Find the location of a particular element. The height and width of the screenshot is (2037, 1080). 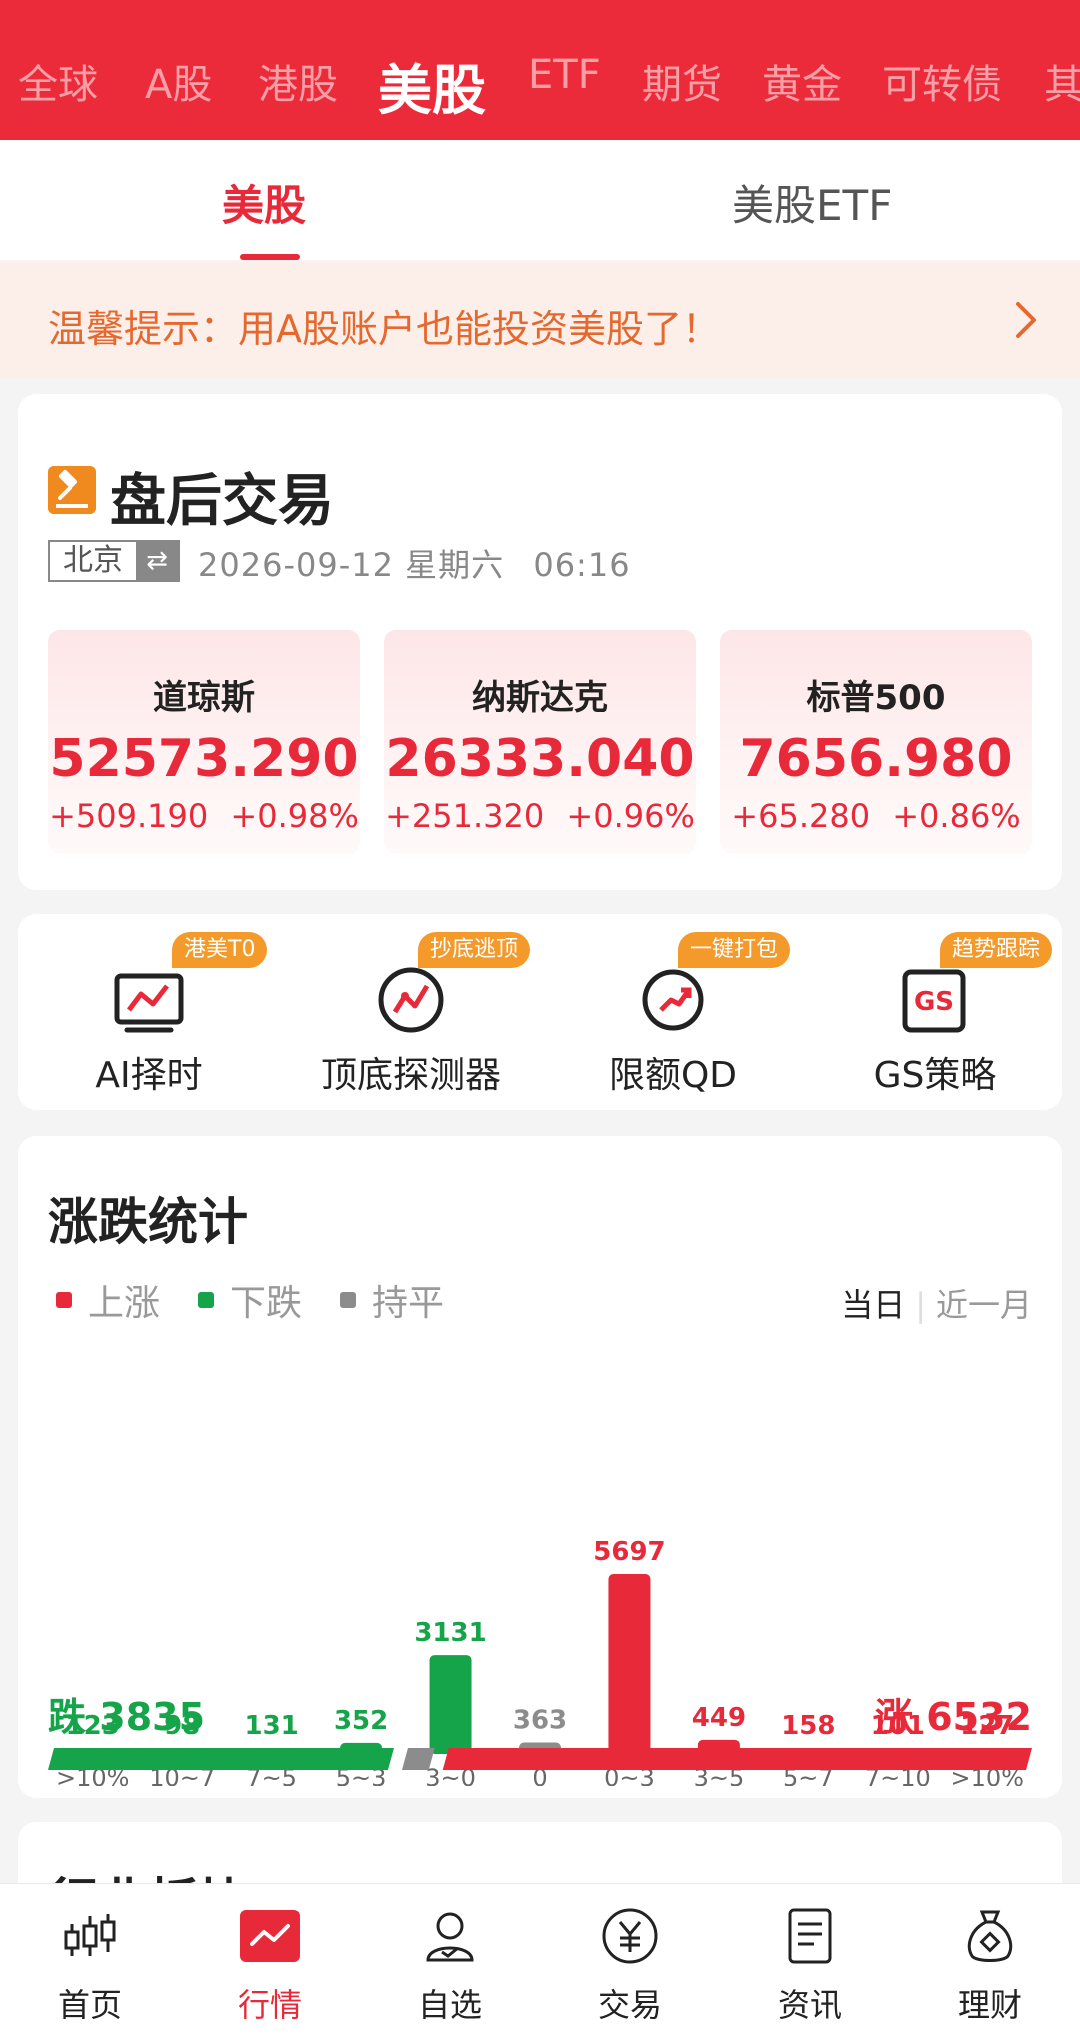

notice-banner: 温馨提示：用A股账户也能投资美股了！ is located at coordinates (540, 320).